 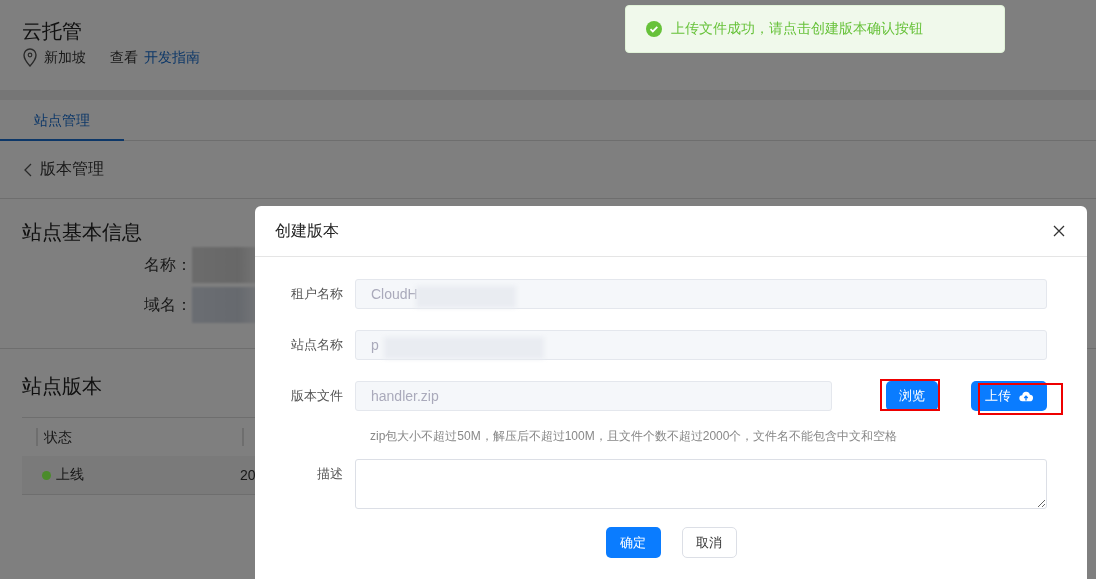 I want to click on section-title: 站点基本信息, so click(x=82, y=232).